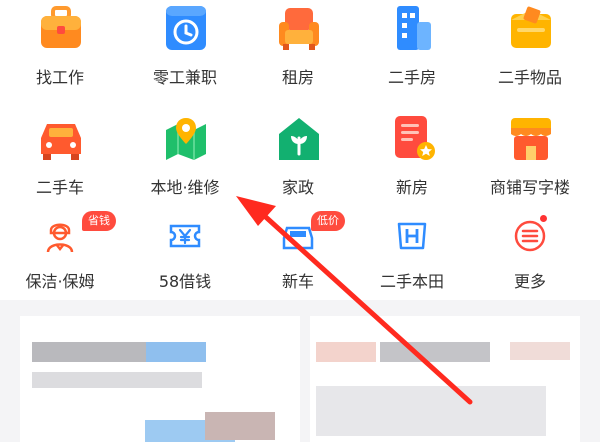 This screenshot has height=442, width=600. I want to click on building-icon, so click(414, 28).